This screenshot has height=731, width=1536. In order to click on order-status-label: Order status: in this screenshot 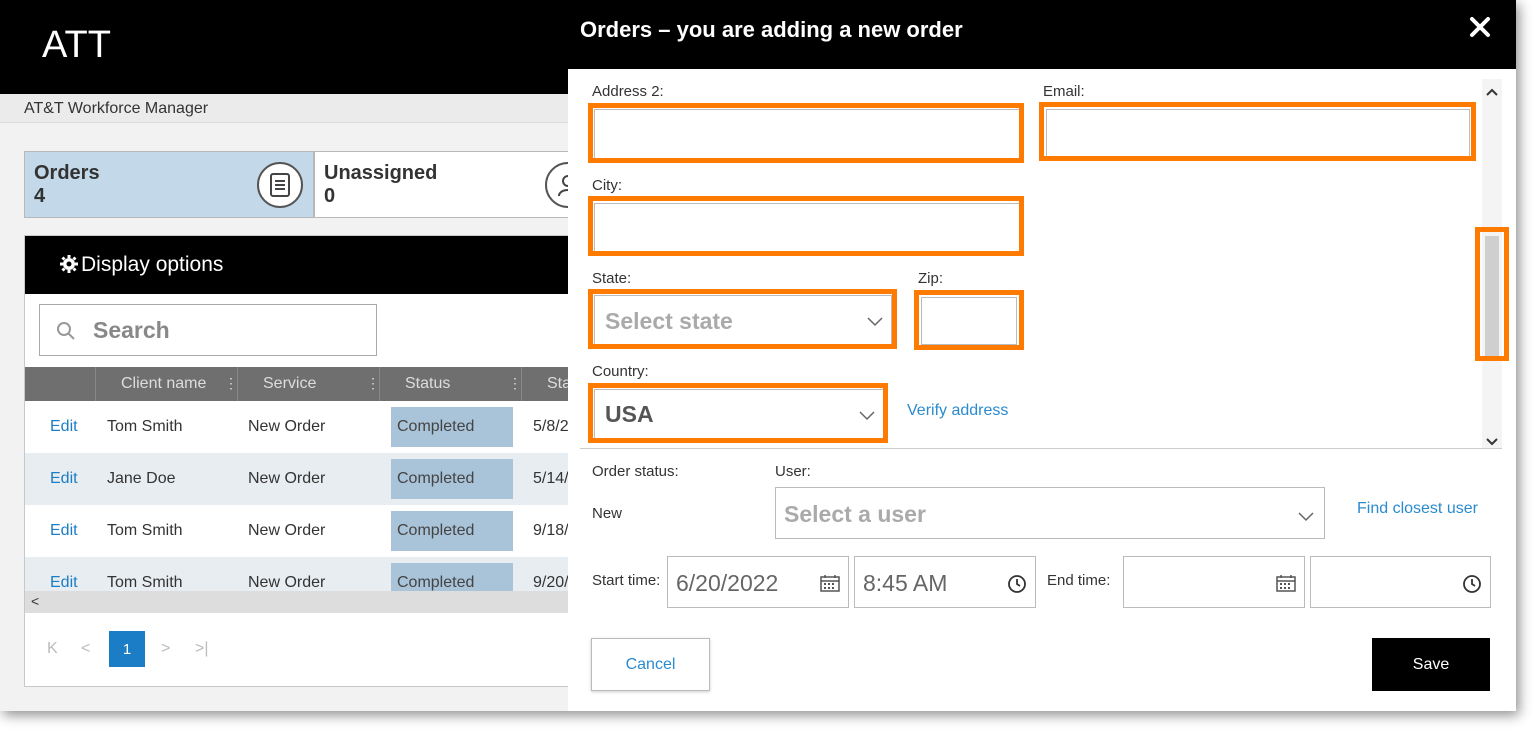, I will do `click(635, 471)`.